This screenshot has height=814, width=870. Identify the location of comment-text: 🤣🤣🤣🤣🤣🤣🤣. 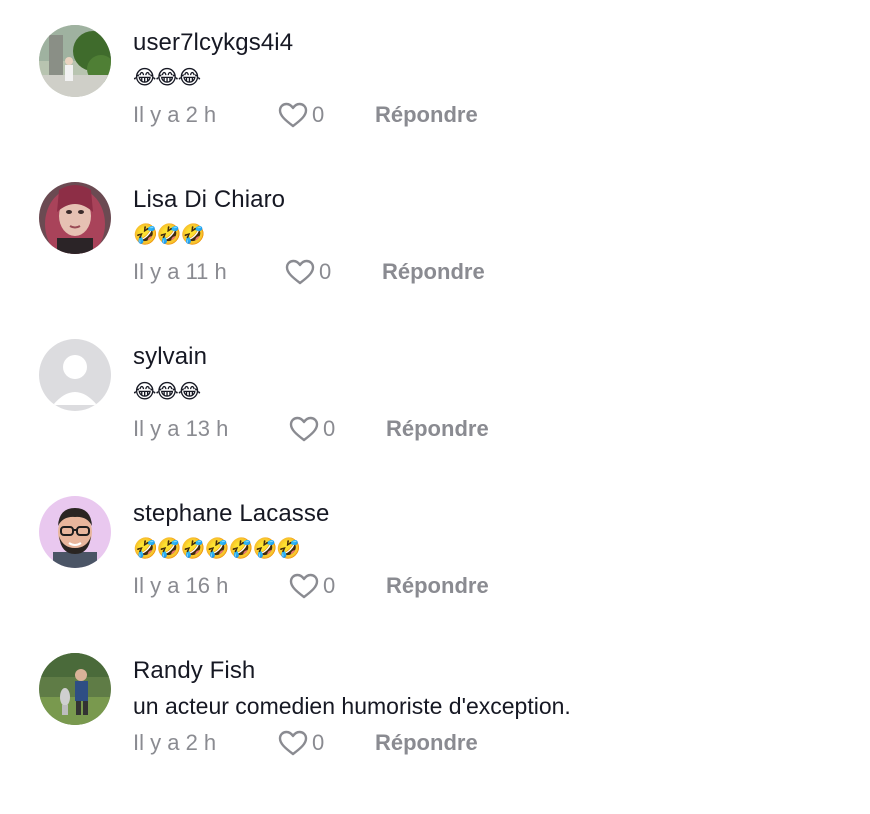
(217, 549).